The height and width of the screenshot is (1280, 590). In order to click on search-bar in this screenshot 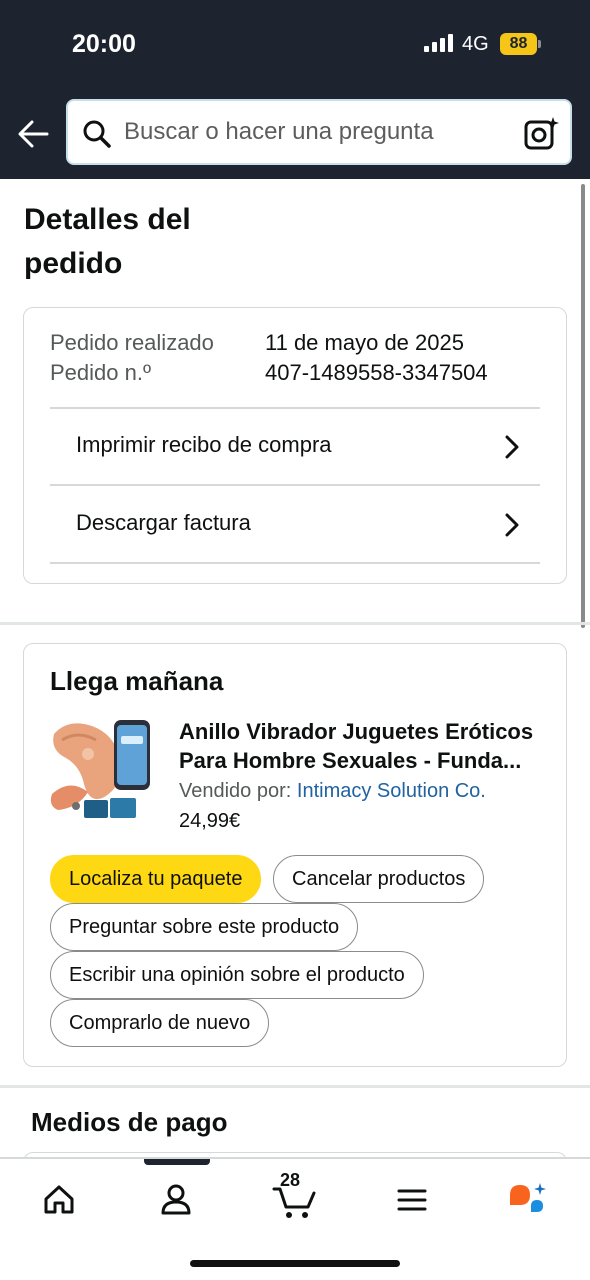, I will do `click(319, 132)`.